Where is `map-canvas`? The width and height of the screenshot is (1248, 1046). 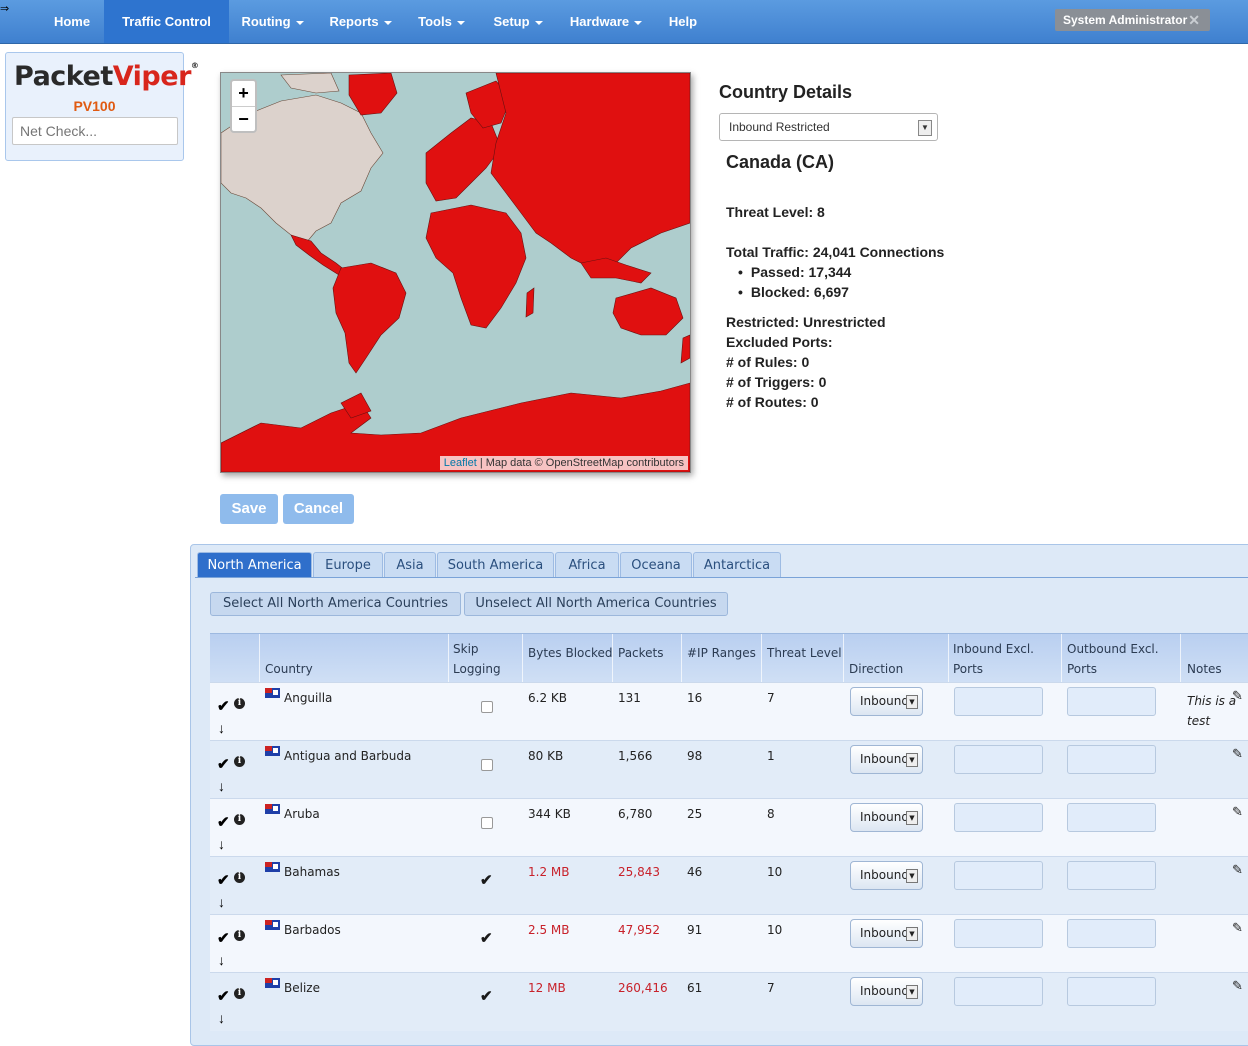 map-canvas is located at coordinates (455, 272).